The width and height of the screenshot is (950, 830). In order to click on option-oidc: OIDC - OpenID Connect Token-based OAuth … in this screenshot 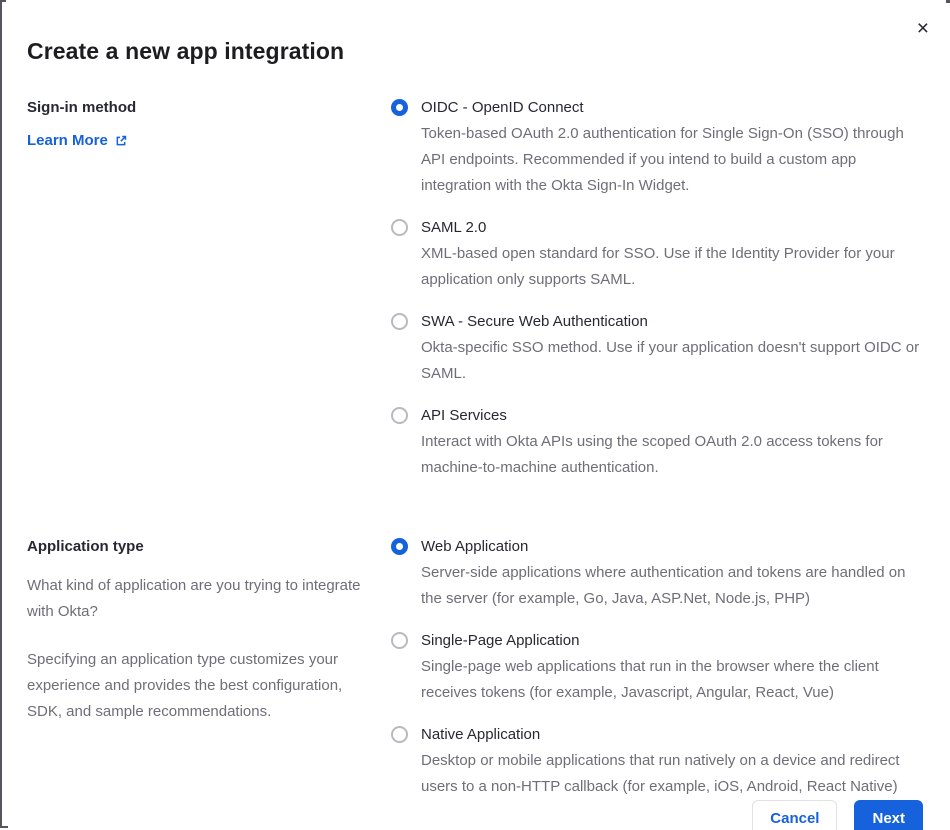, I will do `click(658, 147)`.